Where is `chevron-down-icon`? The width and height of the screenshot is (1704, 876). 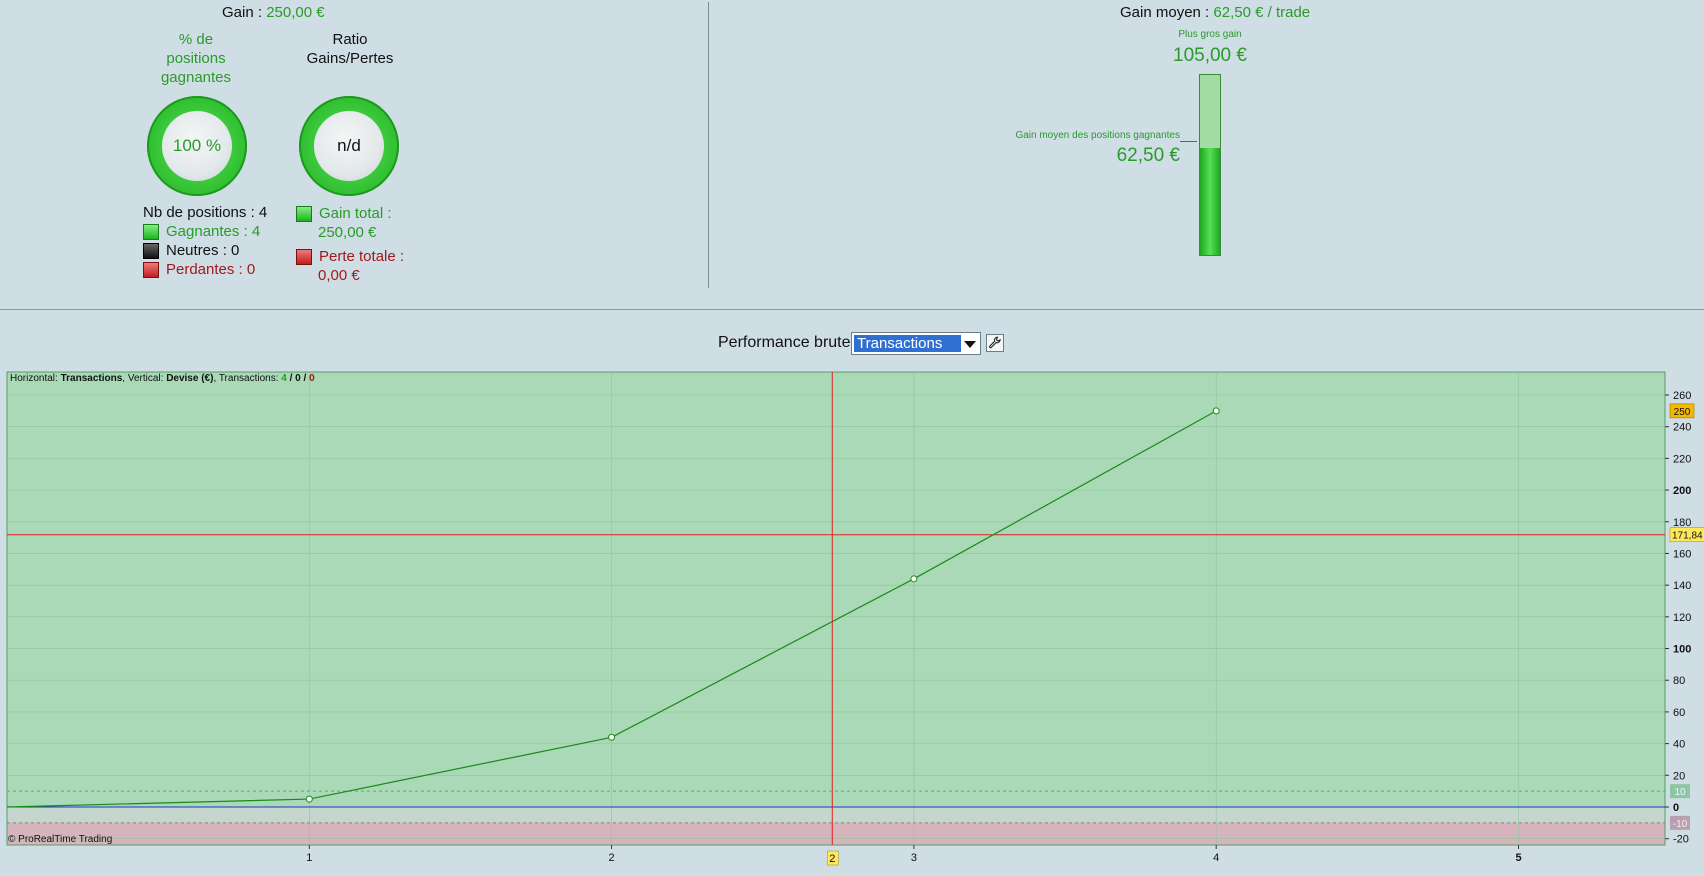
chevron-down-icon is located at coordinates (970, 344).